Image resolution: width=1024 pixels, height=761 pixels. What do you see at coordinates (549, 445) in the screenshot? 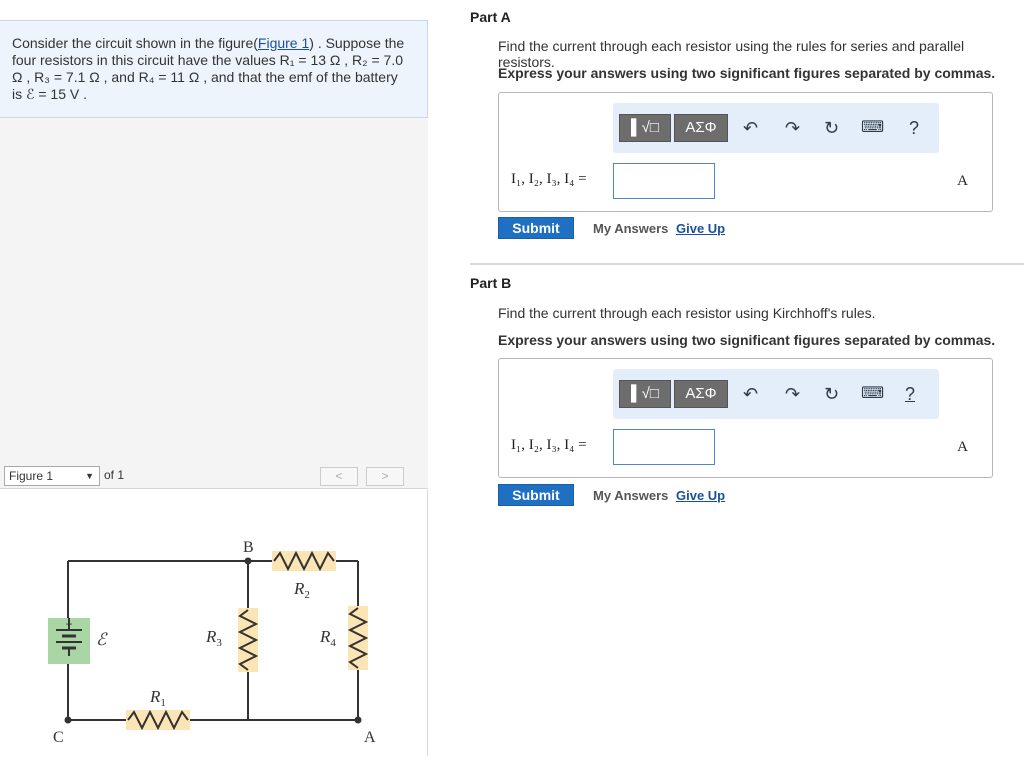
I see `part-b-equation-label: I₁, I₂, I₃, I₄ =` at bounding box center [549, 445].